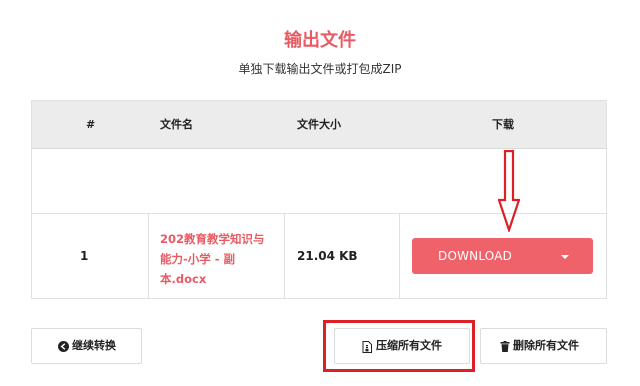  I want to click on col-header-download: 下载, so click(503, 124).